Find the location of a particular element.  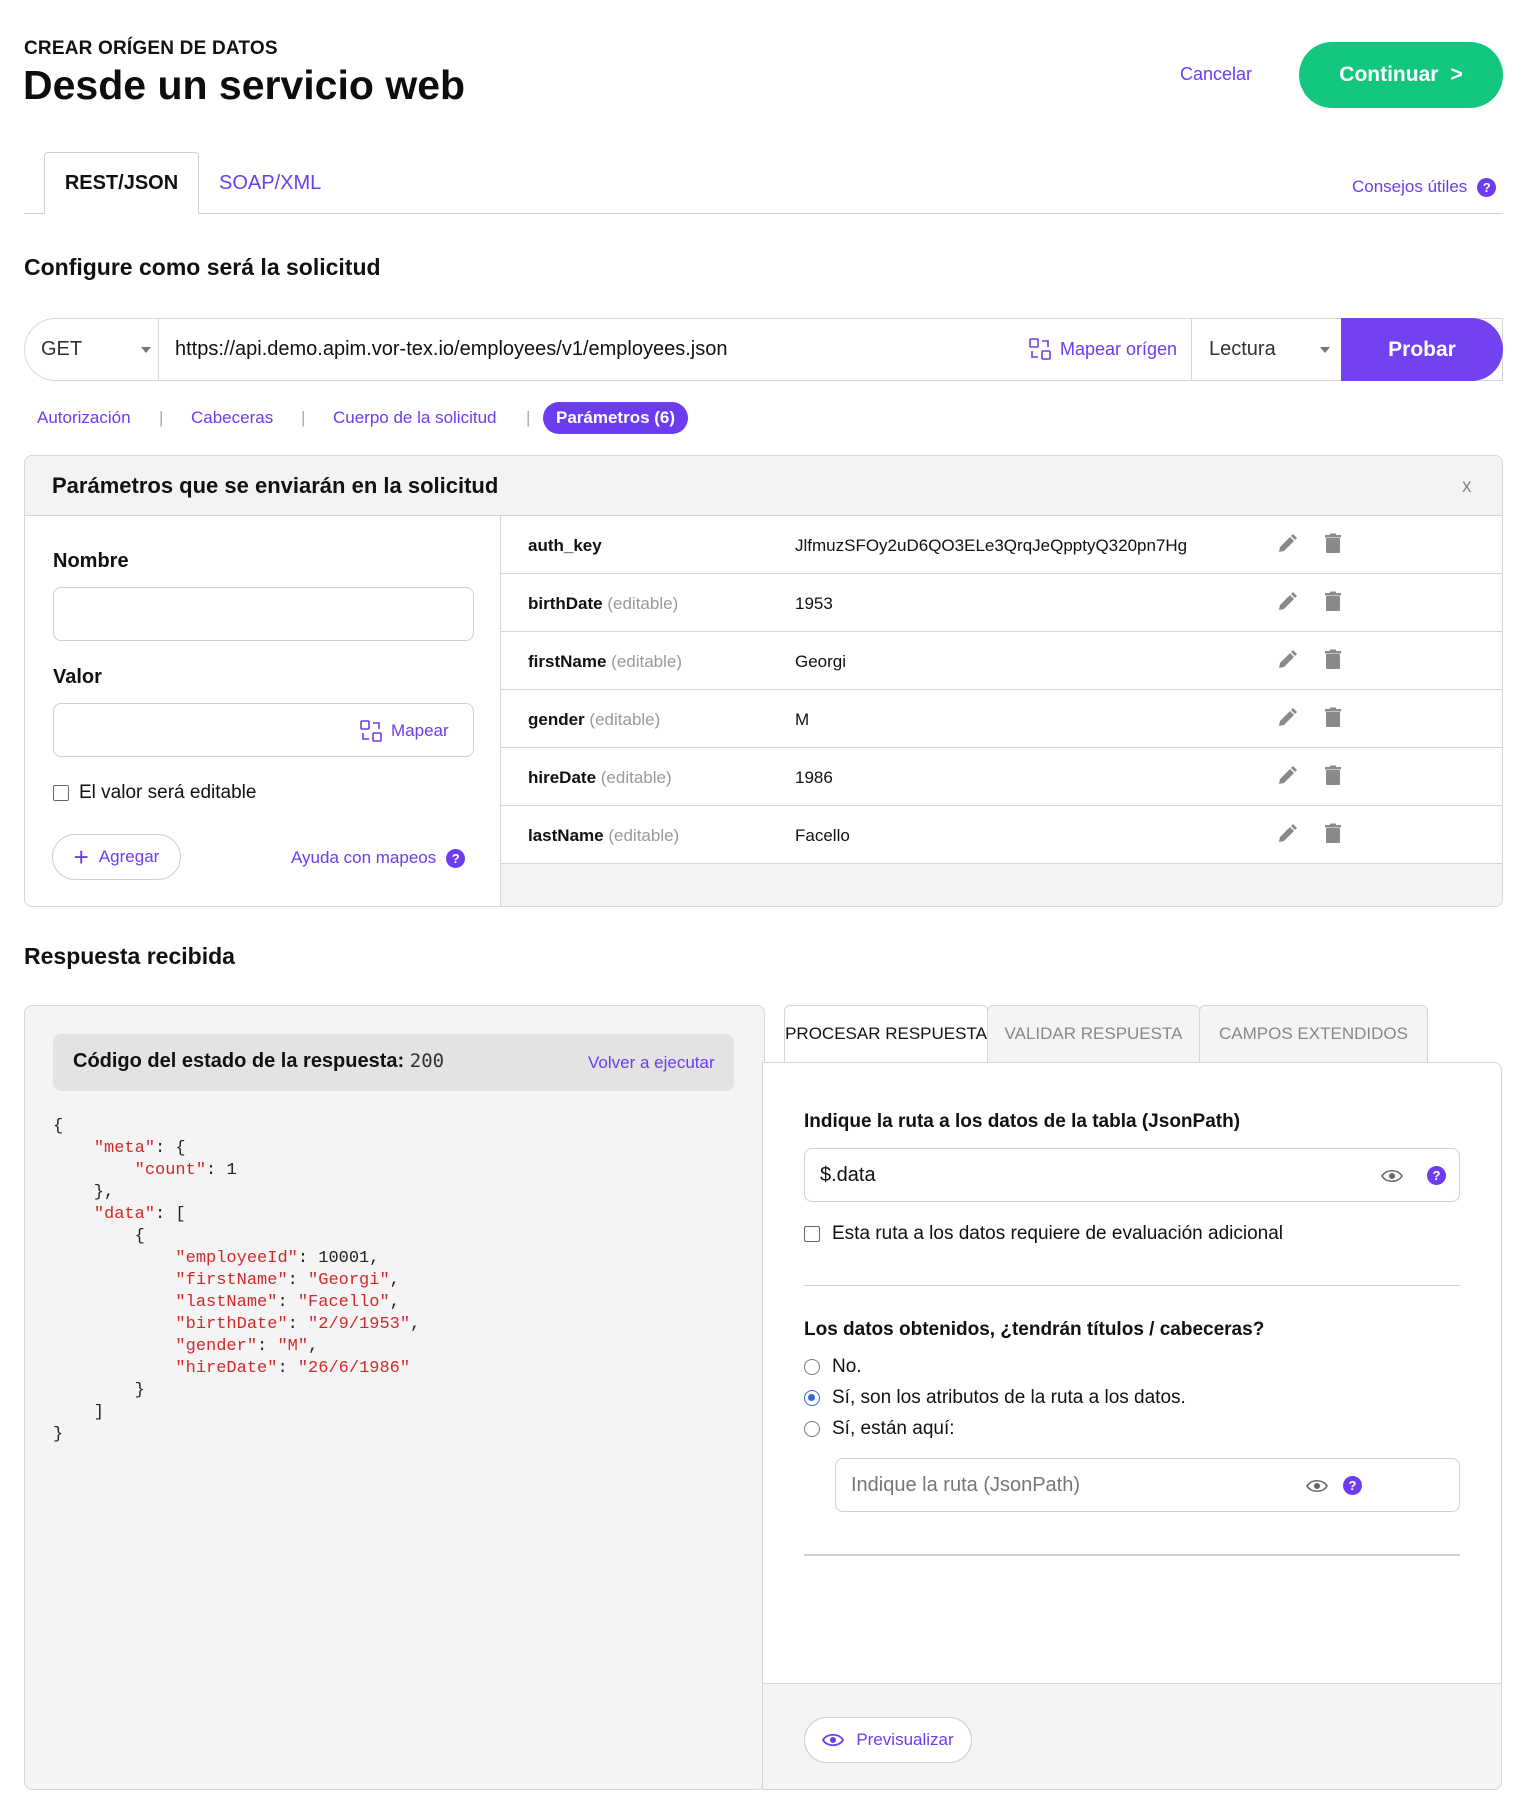

param-row: gender (editable) M is located at coordinates (1001, 719).